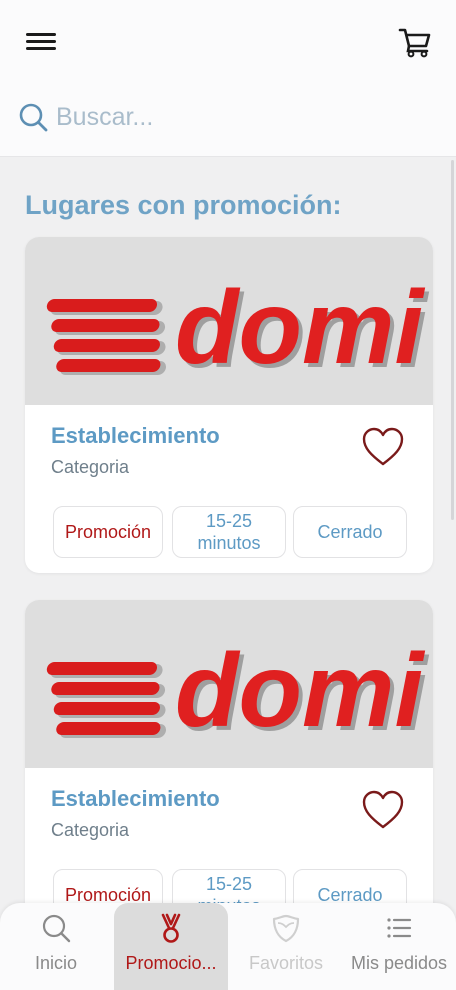 Image resolution: width=456 pixels, height=990 pixels. I want to click on delivery-time-chip: 15-25 minutos, so click(229, 532).